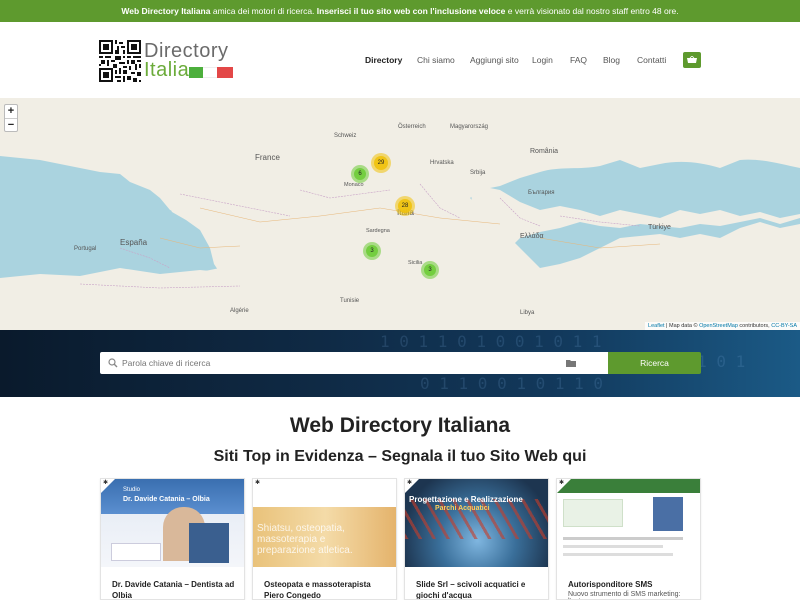 This screenshot has width=800, height=600. Describe the element at coordinates (210, 72) in the screenshot. I see `italian-flag-white` at that location.